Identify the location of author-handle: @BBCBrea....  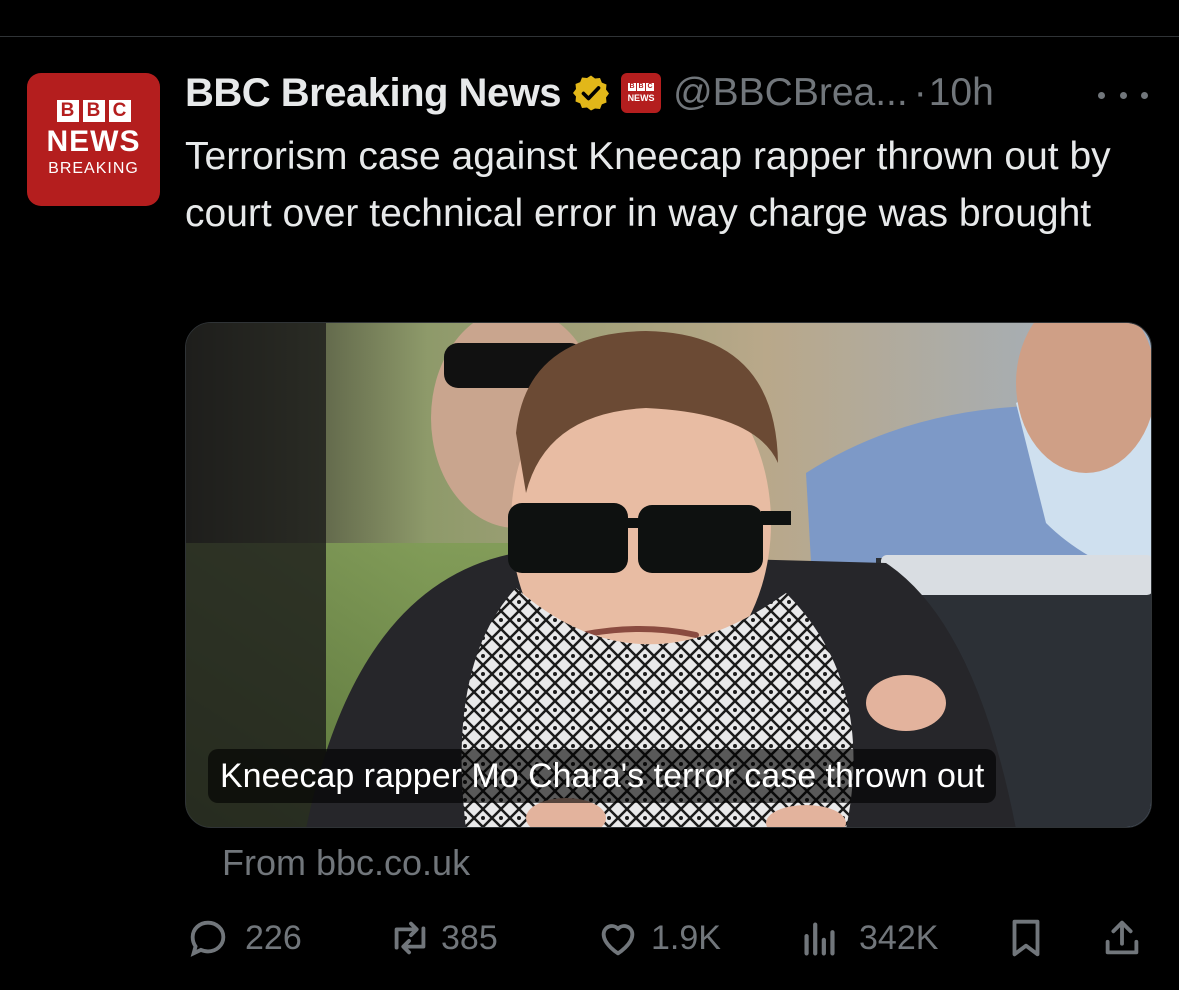
(790, 93).